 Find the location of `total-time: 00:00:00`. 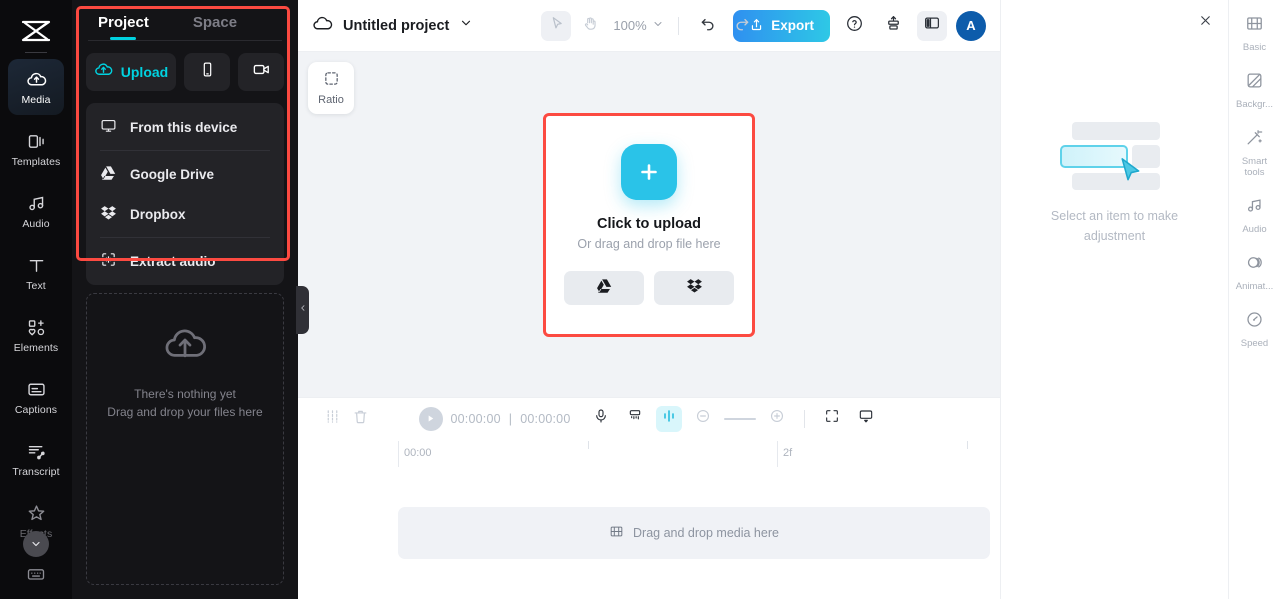

total-time: 00:00:00 is located at coordinates (545, 418).